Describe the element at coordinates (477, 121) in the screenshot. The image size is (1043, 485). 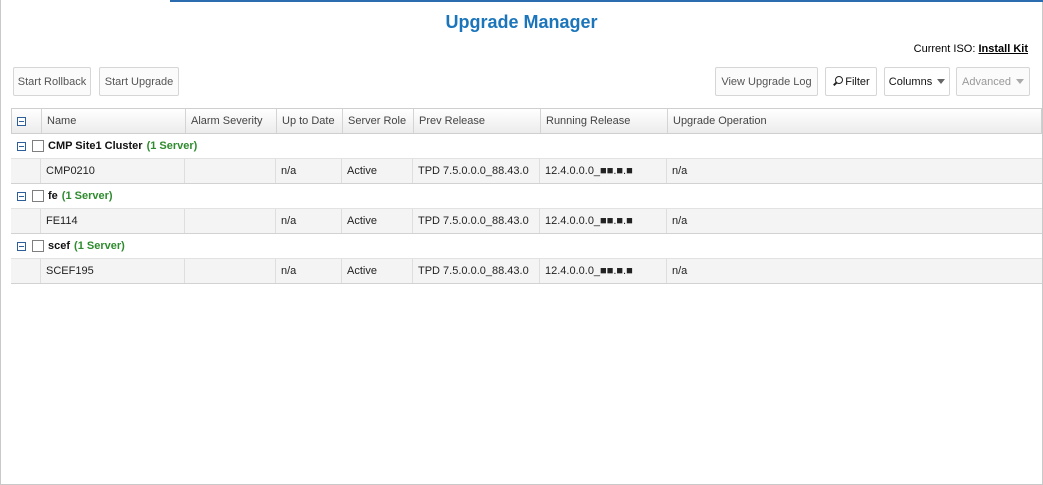
I see `column-header-prev-release: Prev Release` at that location.